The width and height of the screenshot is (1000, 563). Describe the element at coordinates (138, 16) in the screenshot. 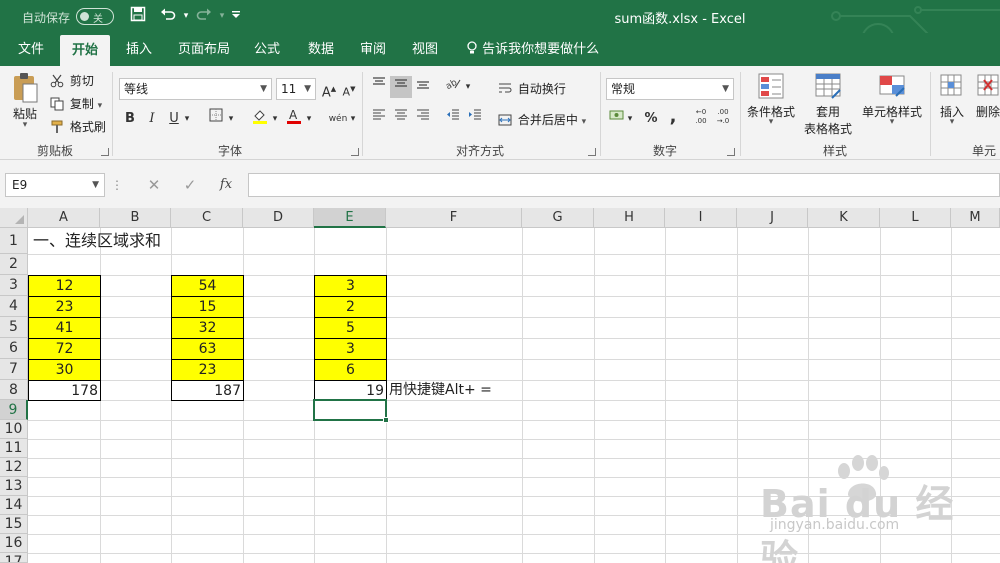

I see `save-icon` at that location.